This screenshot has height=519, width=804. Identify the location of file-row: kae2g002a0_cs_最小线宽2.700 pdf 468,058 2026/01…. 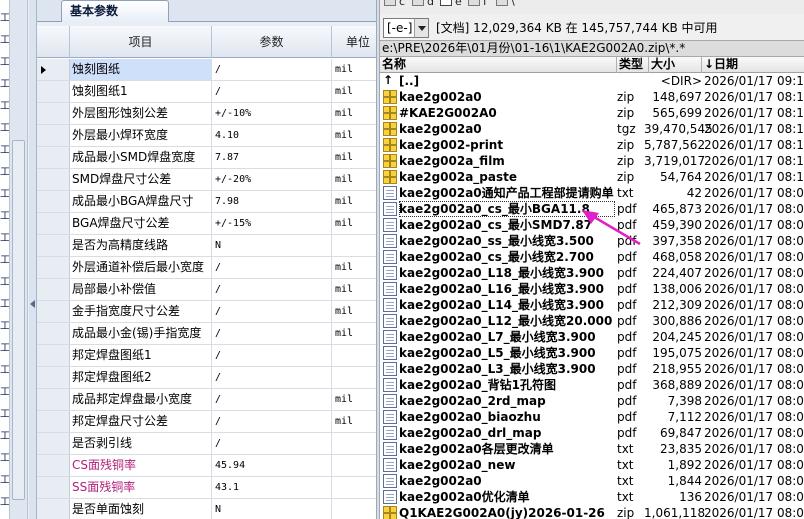
(592, 257).